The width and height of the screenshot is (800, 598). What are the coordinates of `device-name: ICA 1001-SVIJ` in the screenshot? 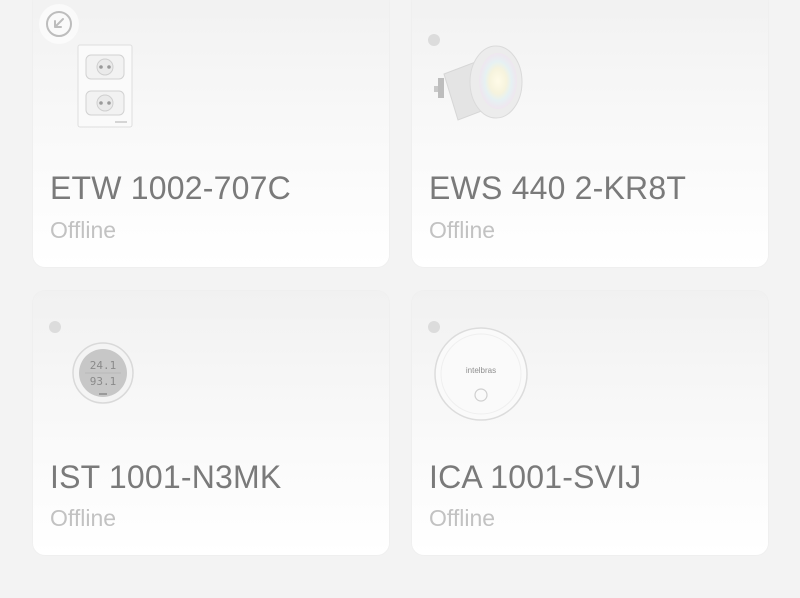 It's located at (535, 477).